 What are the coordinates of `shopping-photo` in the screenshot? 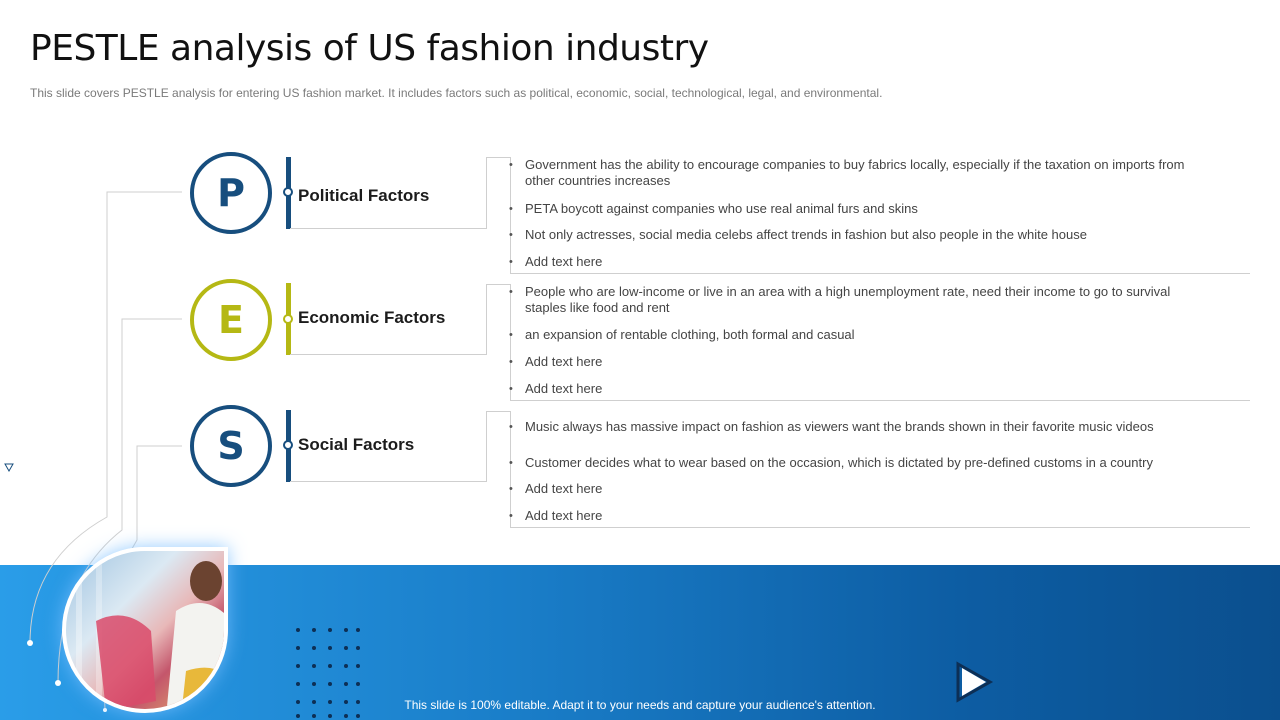 It's located at (145, 630).